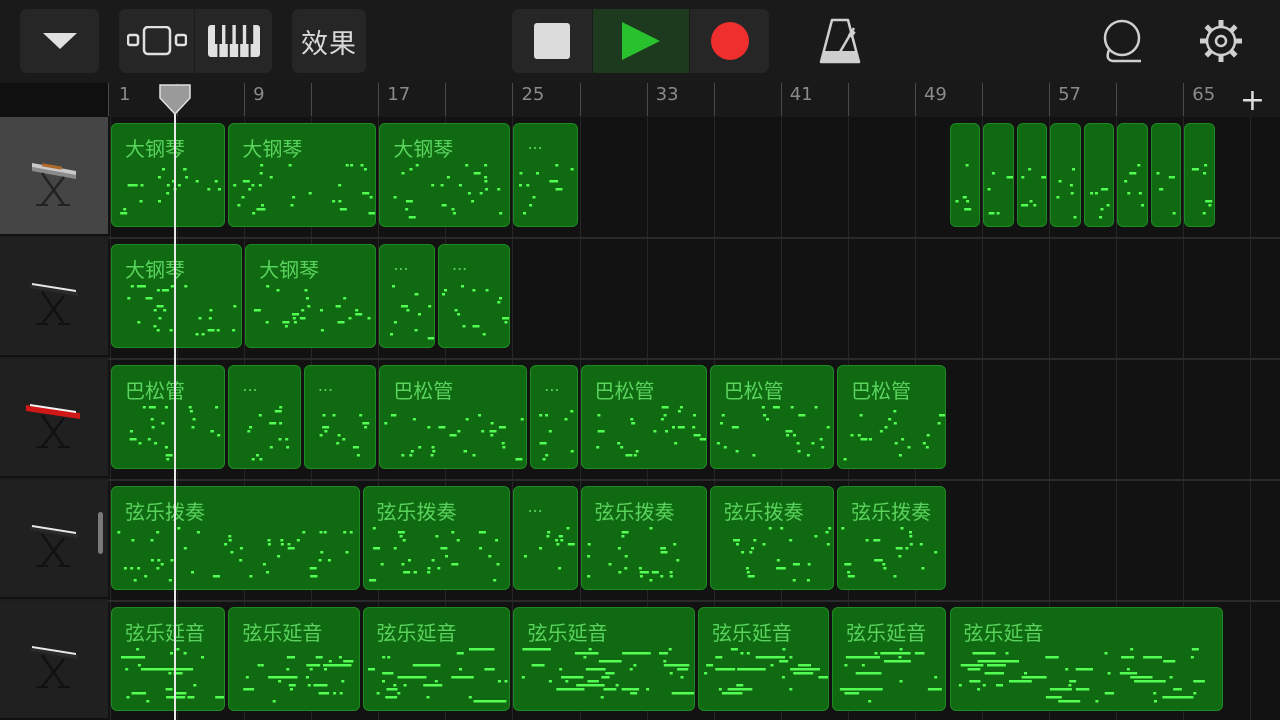 The image size is (1280, 720). I want to click on menu-button, so click(59, 41).